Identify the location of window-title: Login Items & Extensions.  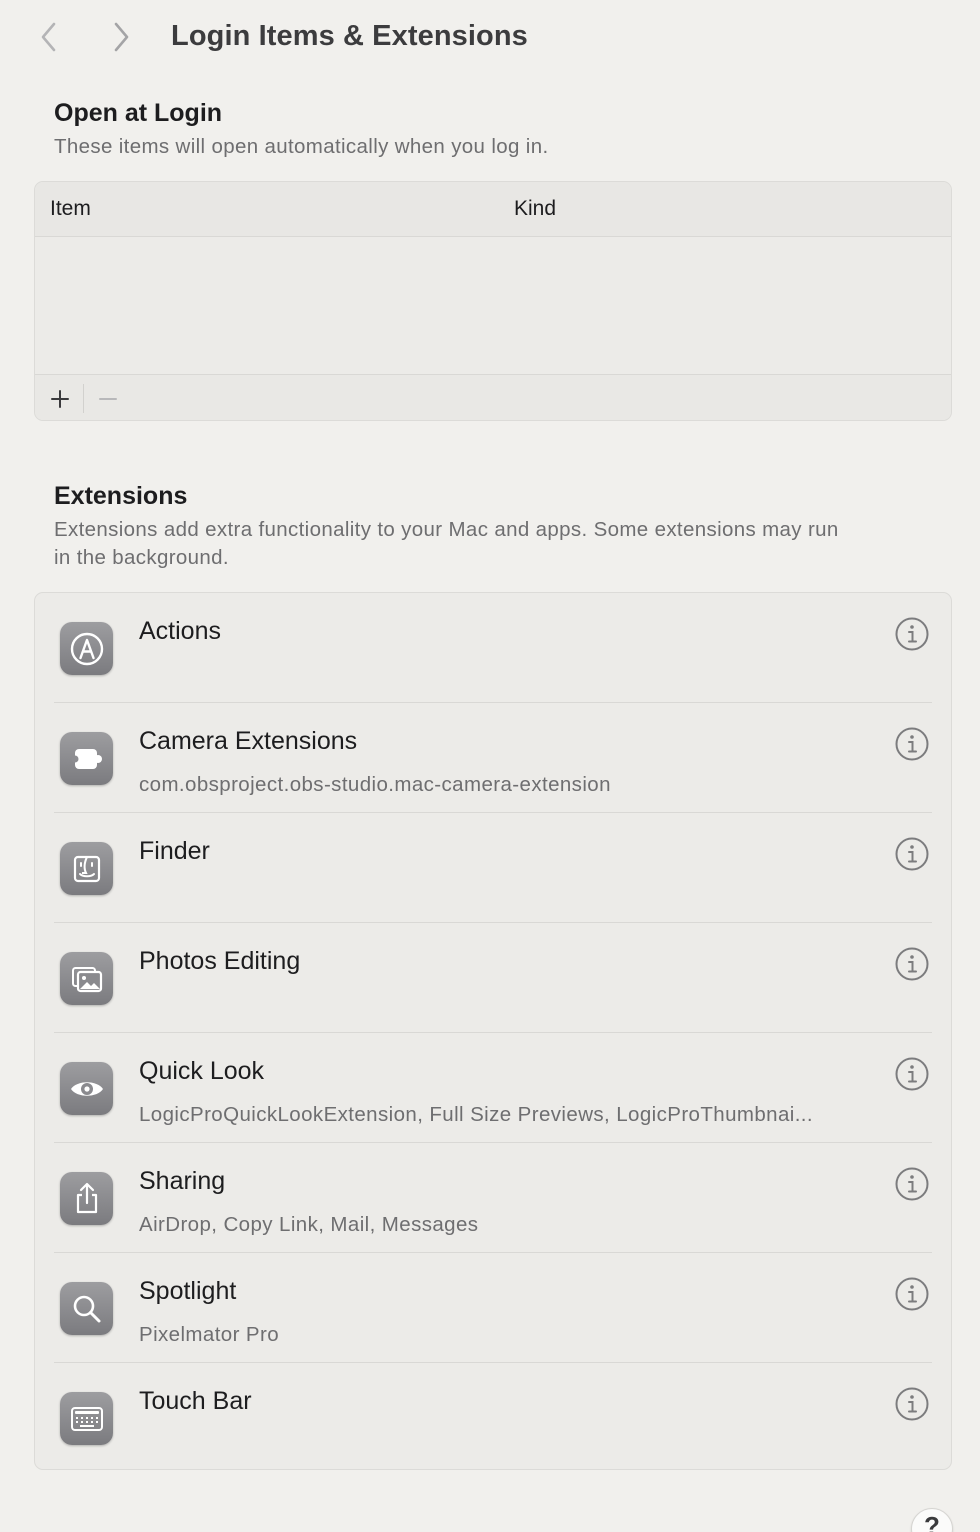
(349, 36).